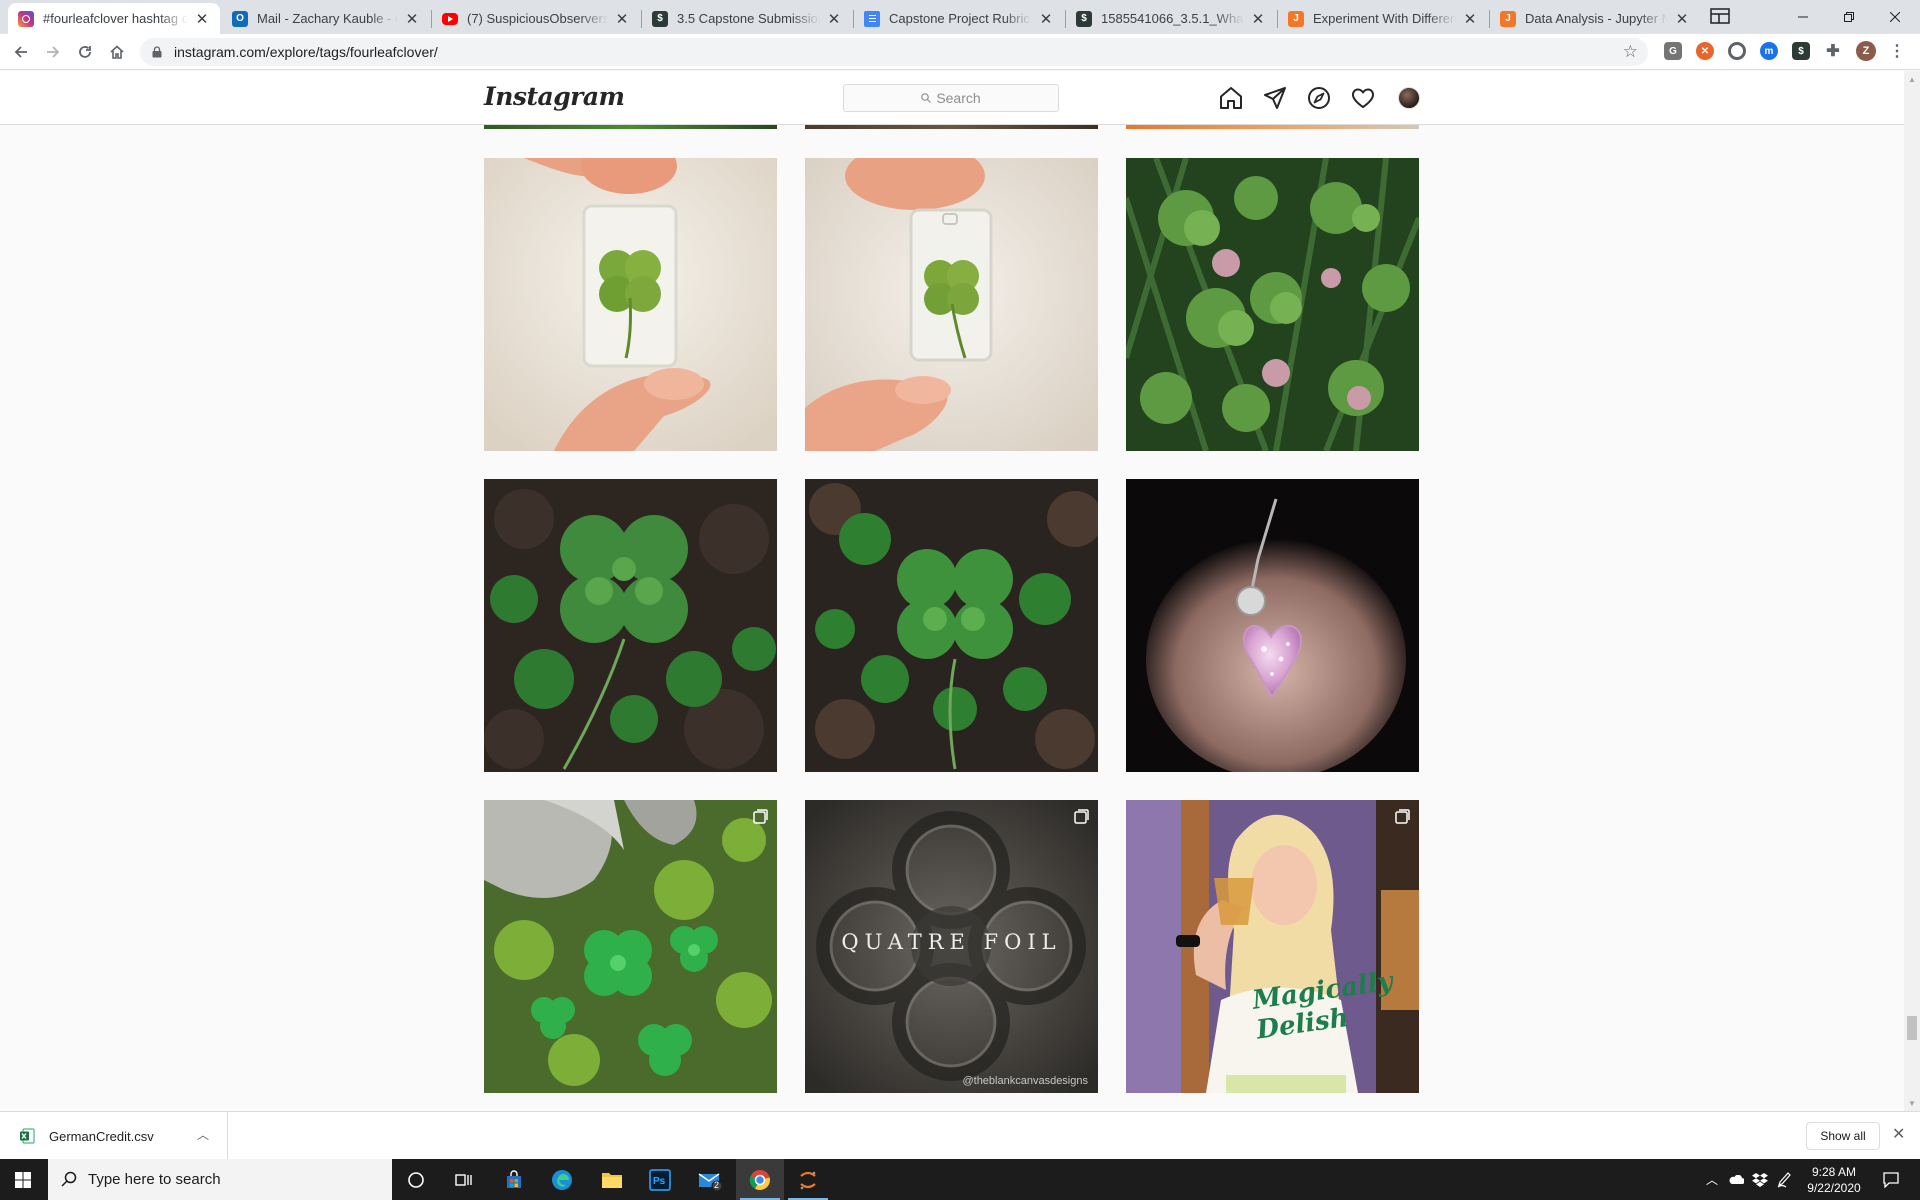 The image size is (1920, 1200). I want to click on taskbar-file-explorer, so click(612, 1179).